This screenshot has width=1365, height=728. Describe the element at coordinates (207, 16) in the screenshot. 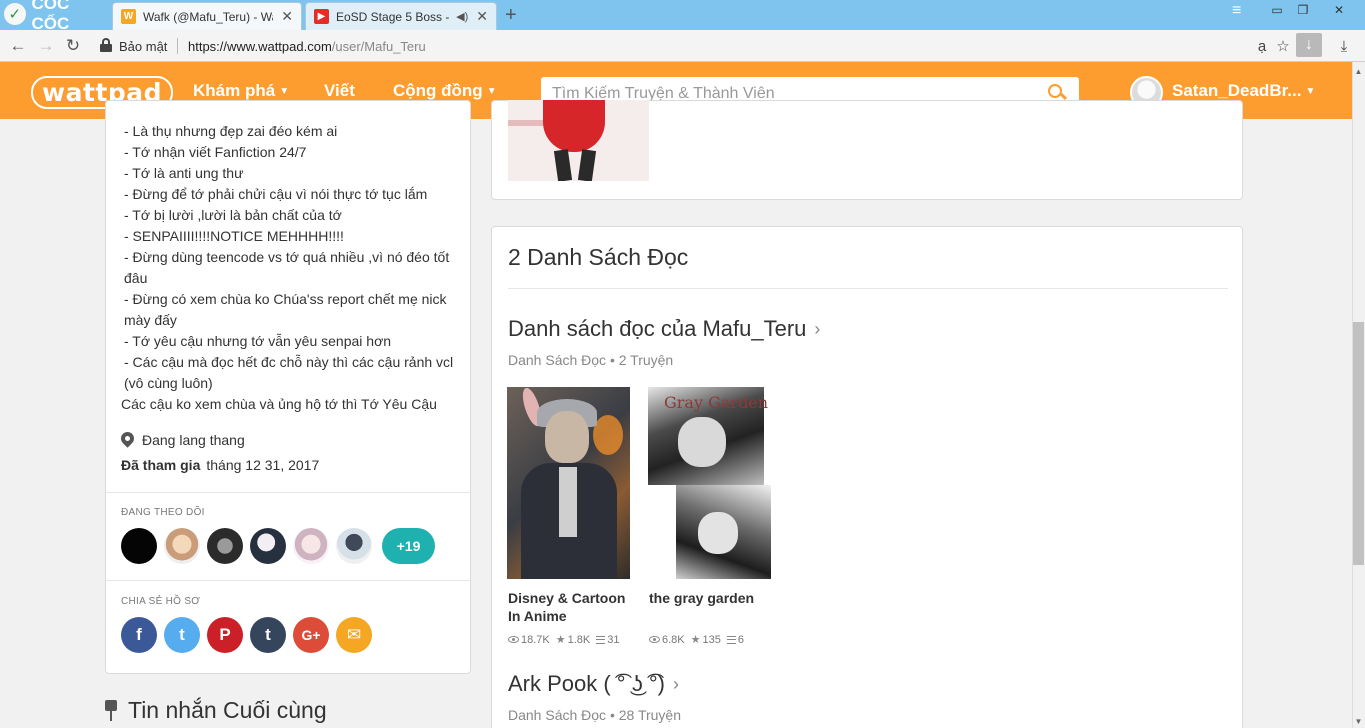

I see `browser-tab-wattpad: W Wafk (@Mafu_Teru) - Wat ✕` at that location.